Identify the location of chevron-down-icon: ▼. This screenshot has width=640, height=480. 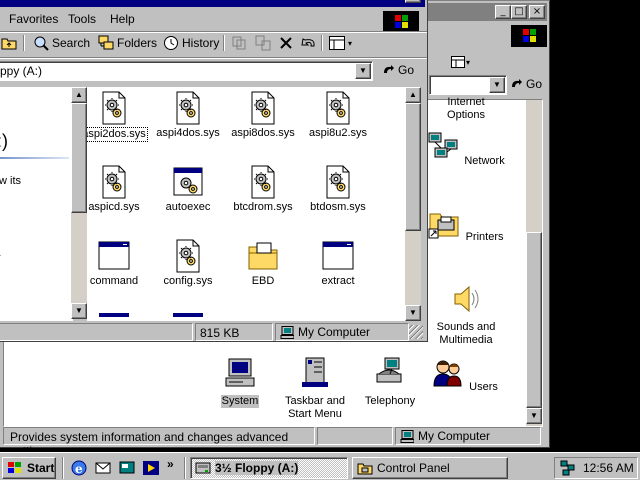
(497, 85).